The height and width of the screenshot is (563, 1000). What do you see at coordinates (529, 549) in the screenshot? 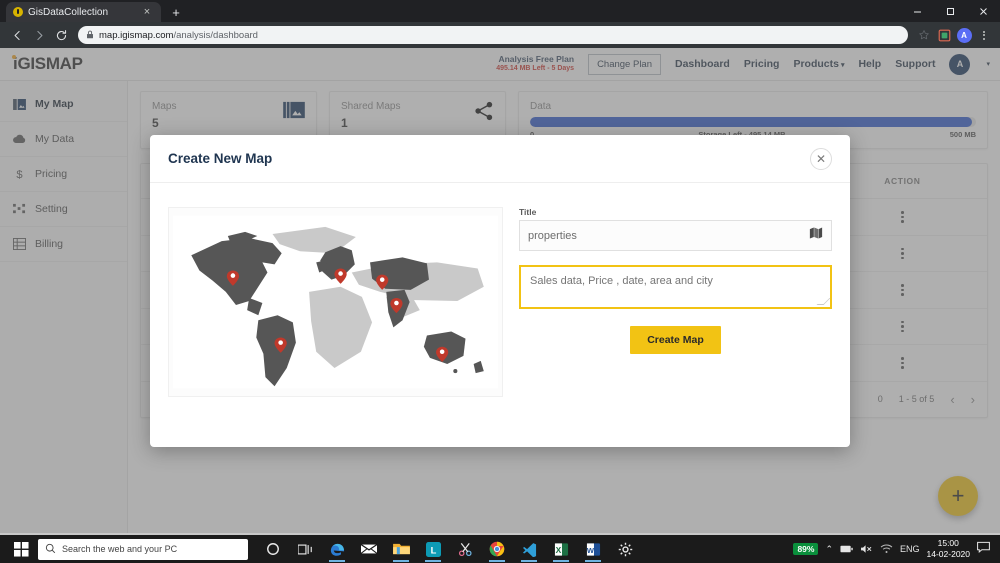
I see `vs-code-icon` at bounding box center [529, 549].